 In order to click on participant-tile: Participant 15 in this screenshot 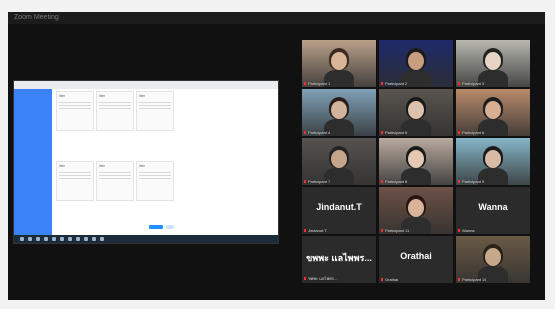, I will do `click(493, 259)`.